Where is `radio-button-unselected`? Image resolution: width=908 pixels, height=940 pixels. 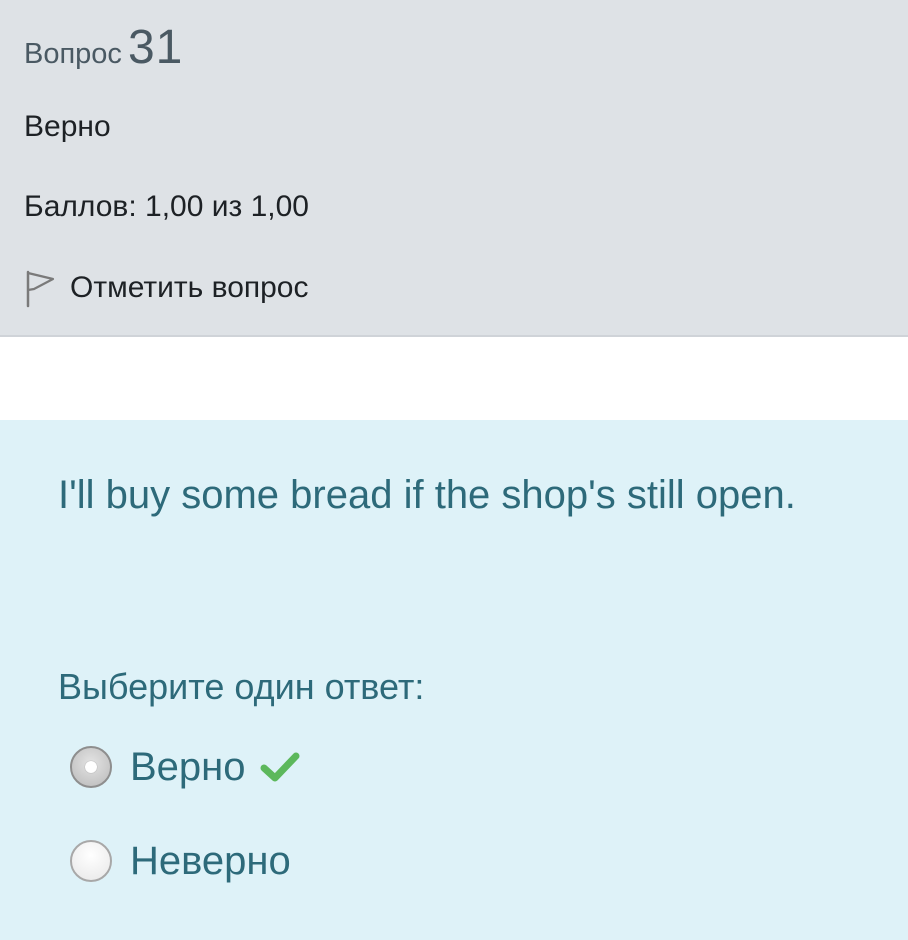
radio-button-unselected is located at coordinates (91, 861).